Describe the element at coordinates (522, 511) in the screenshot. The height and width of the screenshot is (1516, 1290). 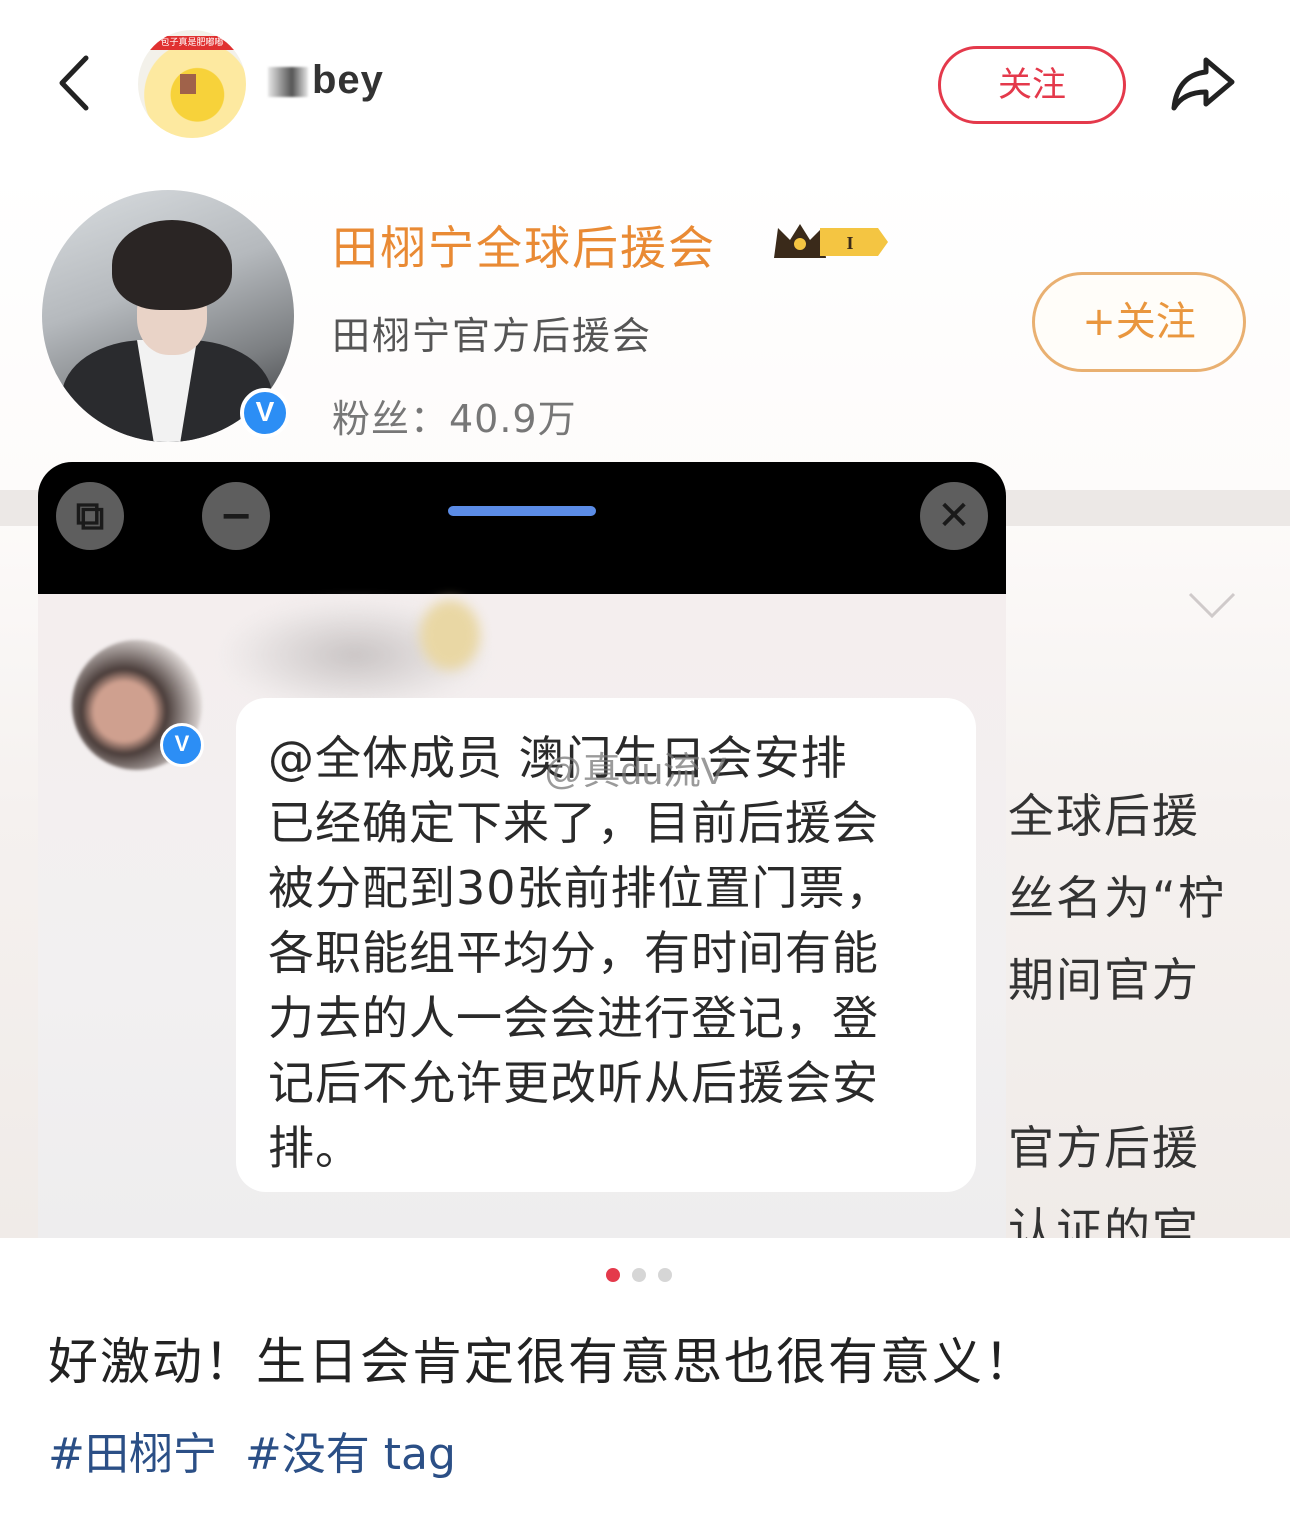
I see `drag-handle` at that location.